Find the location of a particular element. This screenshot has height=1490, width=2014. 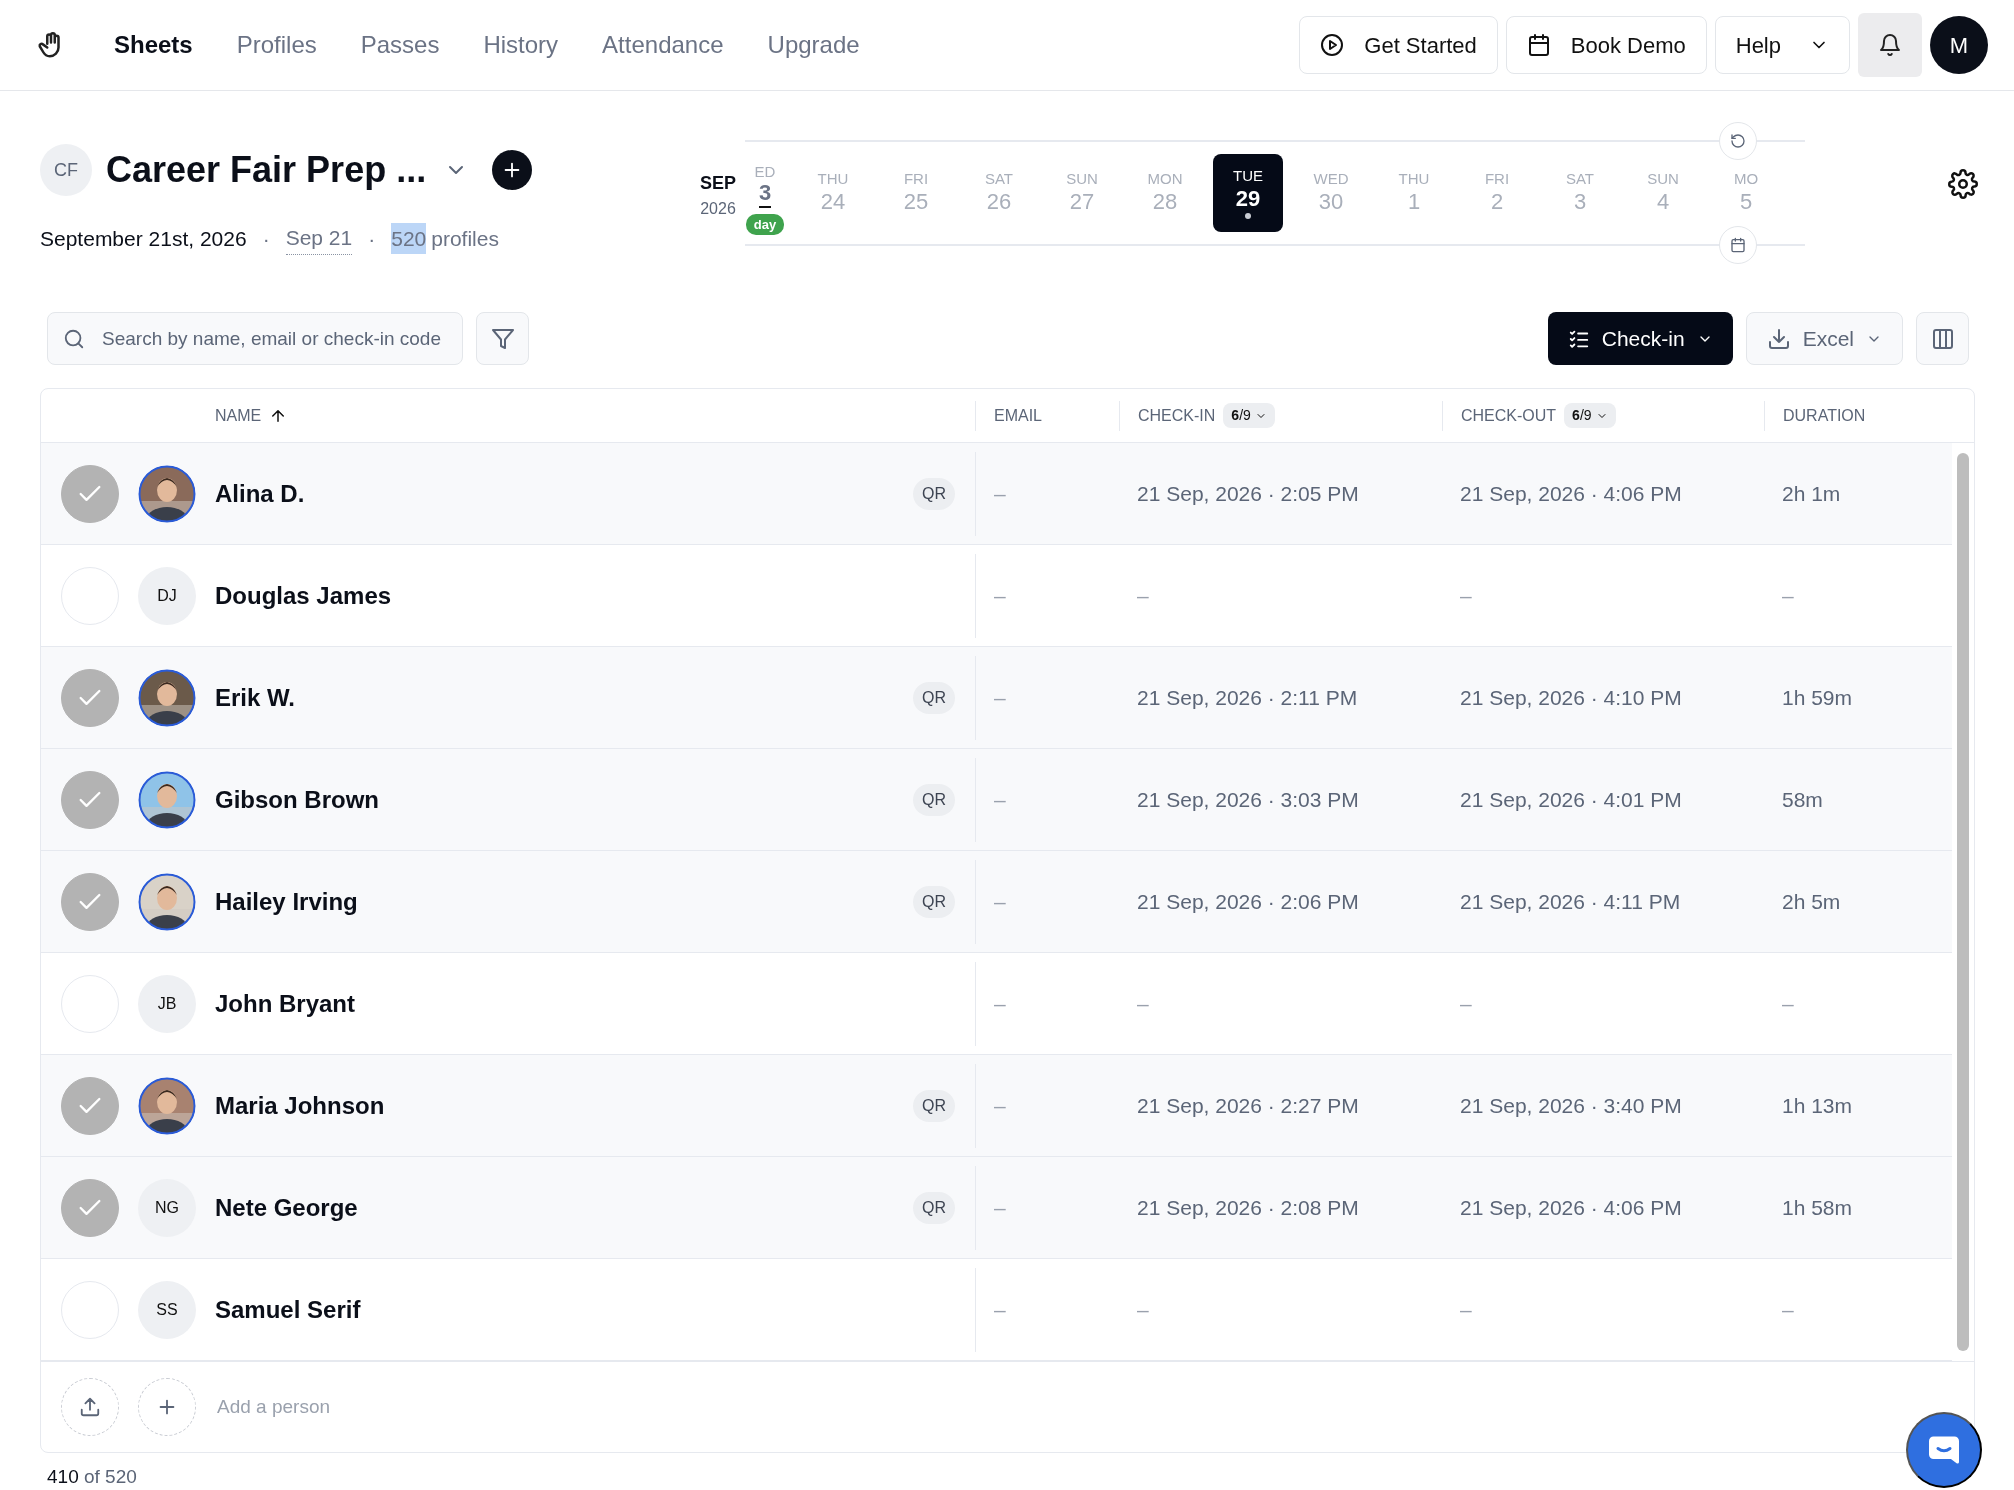

nav-tab: Profiles is located at coordinates (276, 45).